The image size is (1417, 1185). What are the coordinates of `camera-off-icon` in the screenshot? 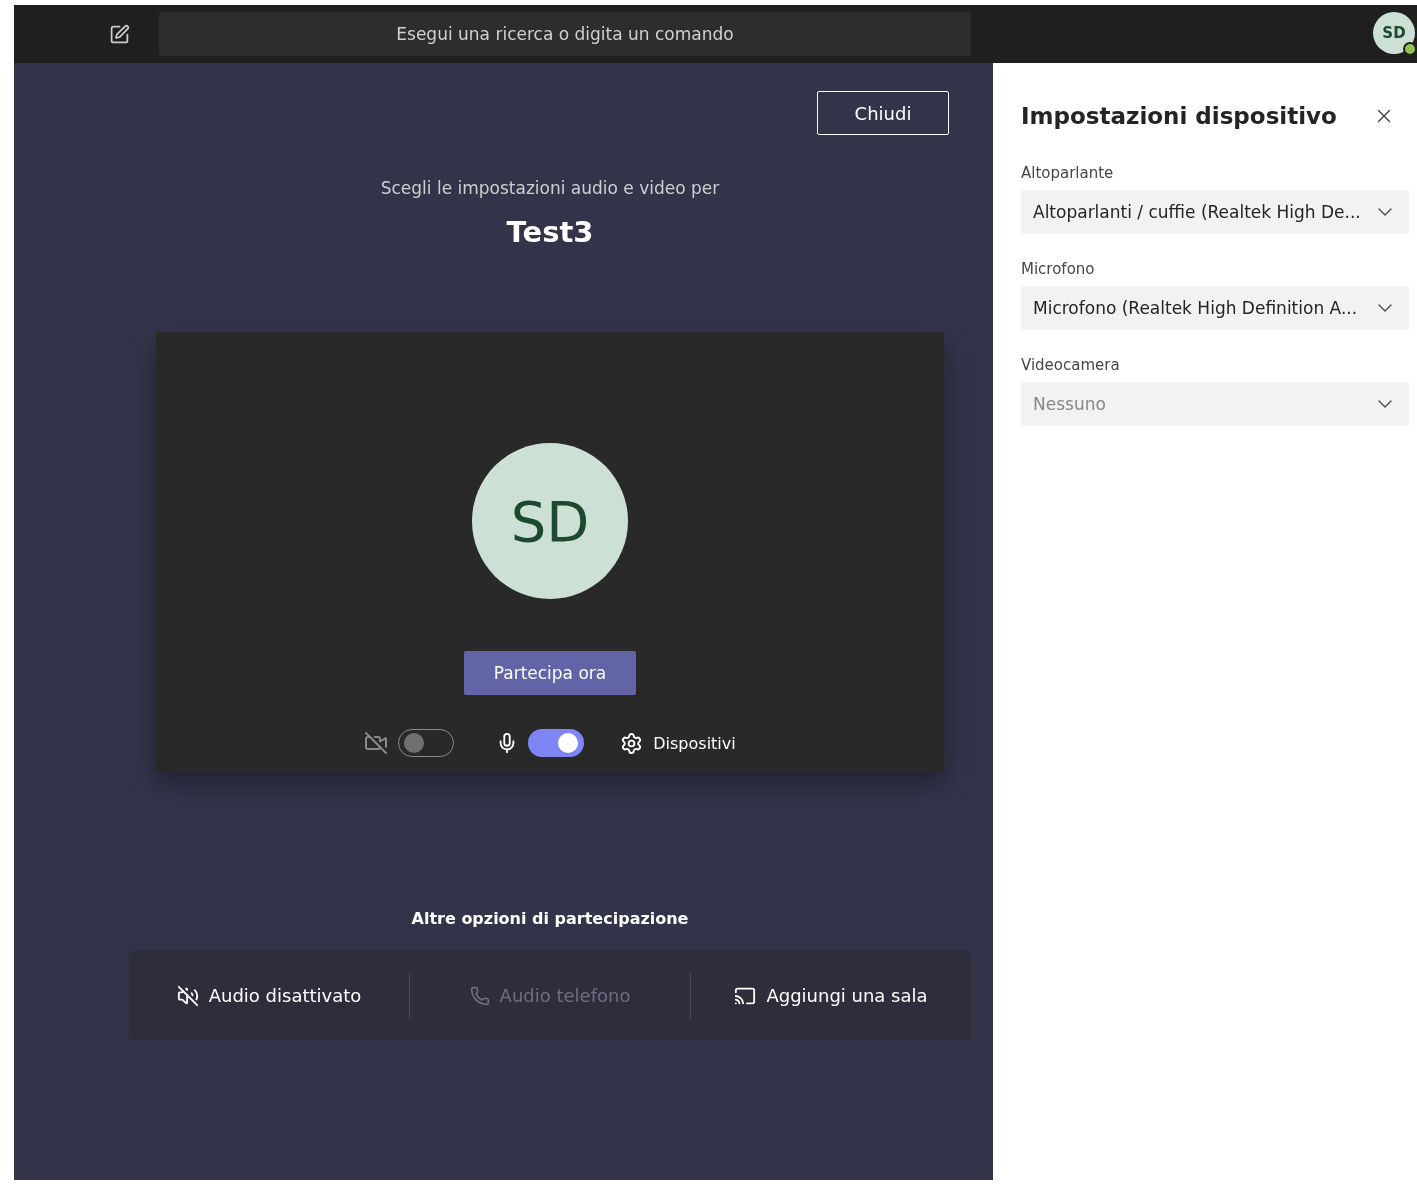 It's located at (376, 743).